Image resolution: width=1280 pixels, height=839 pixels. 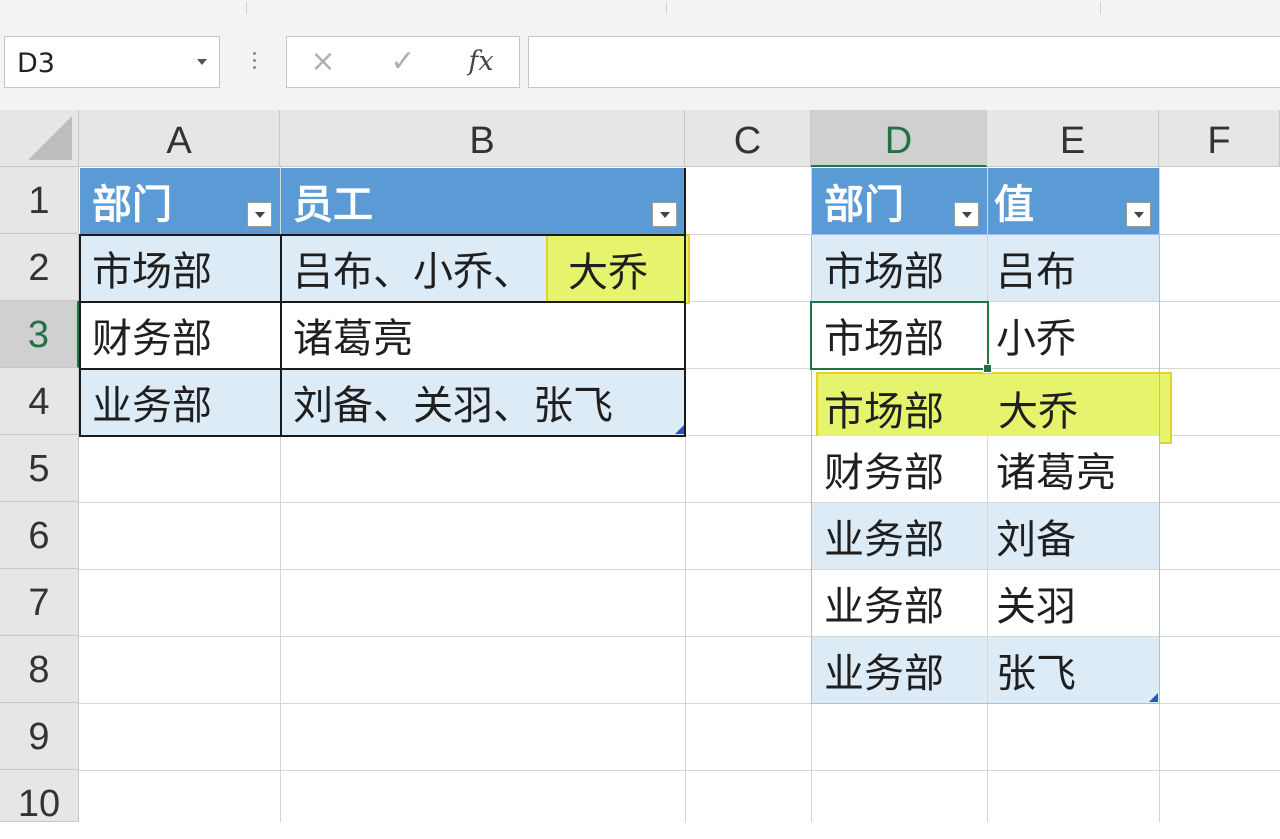 What do you see at coordinates (36, 63) in the screenshot?
I see `name-box-value: D3` at bounding box center [36, 63].